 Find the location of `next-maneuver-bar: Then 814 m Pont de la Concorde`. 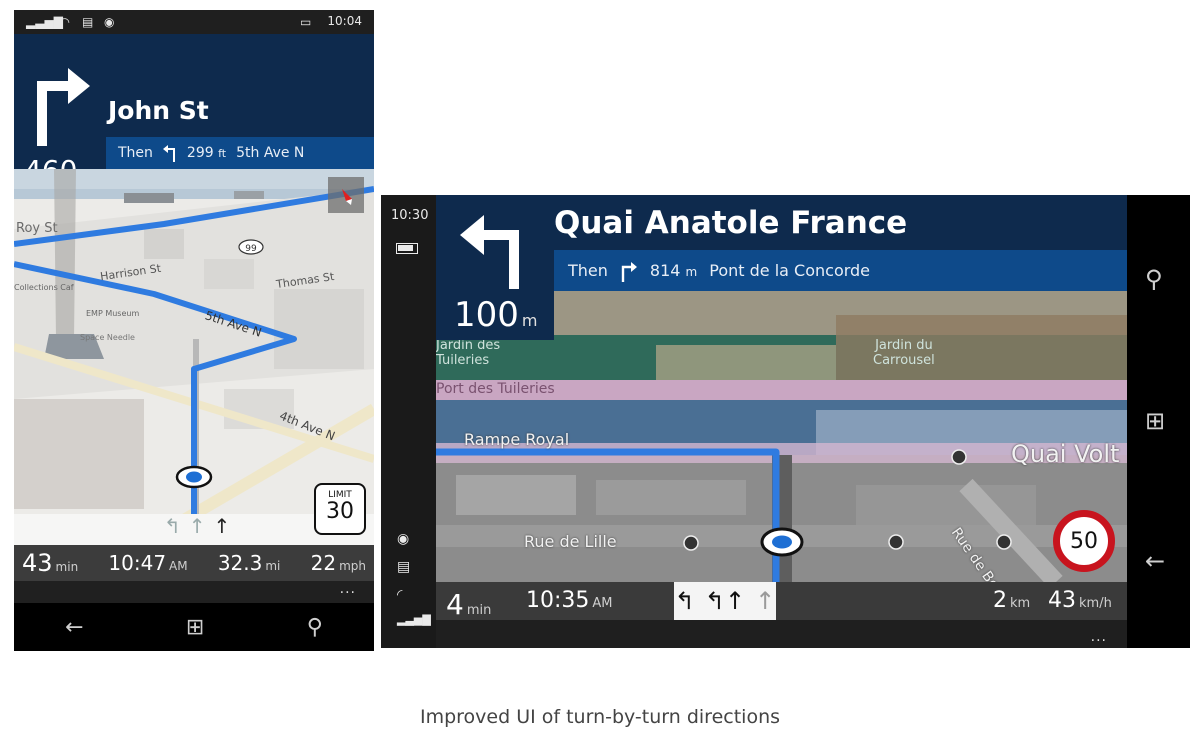

next-maneuver-bar: Then 814 m Pont de la Concorde is located at coordinates (840, 270).